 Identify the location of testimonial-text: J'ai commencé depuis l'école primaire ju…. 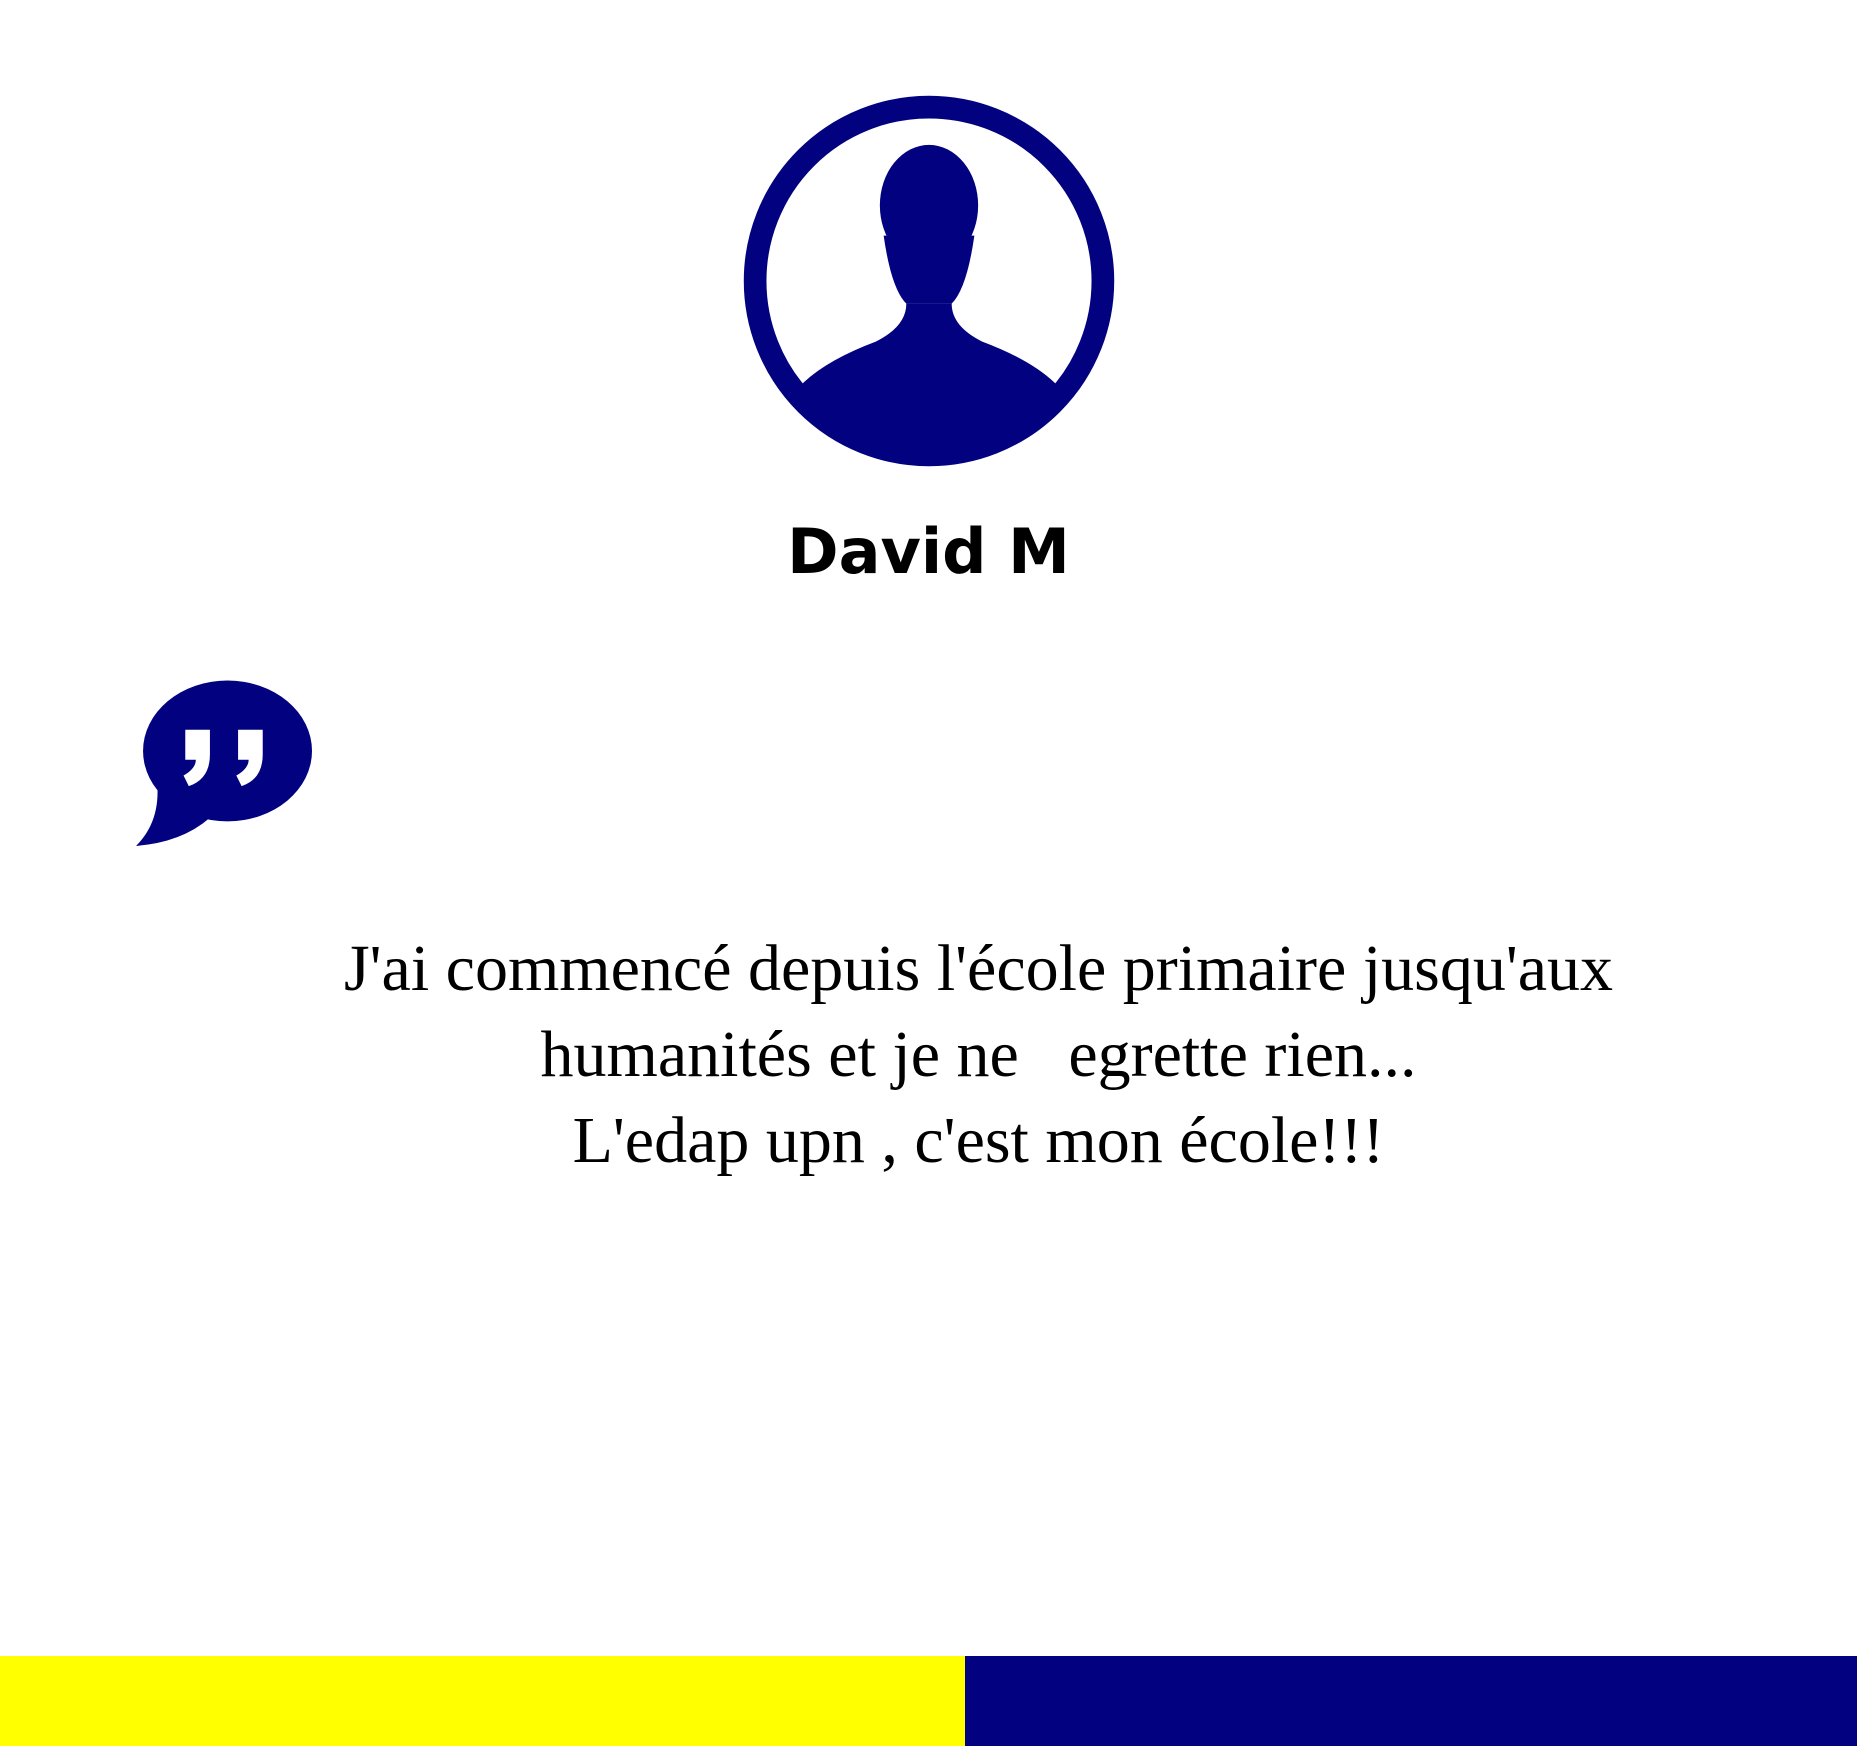
(978, 1055).